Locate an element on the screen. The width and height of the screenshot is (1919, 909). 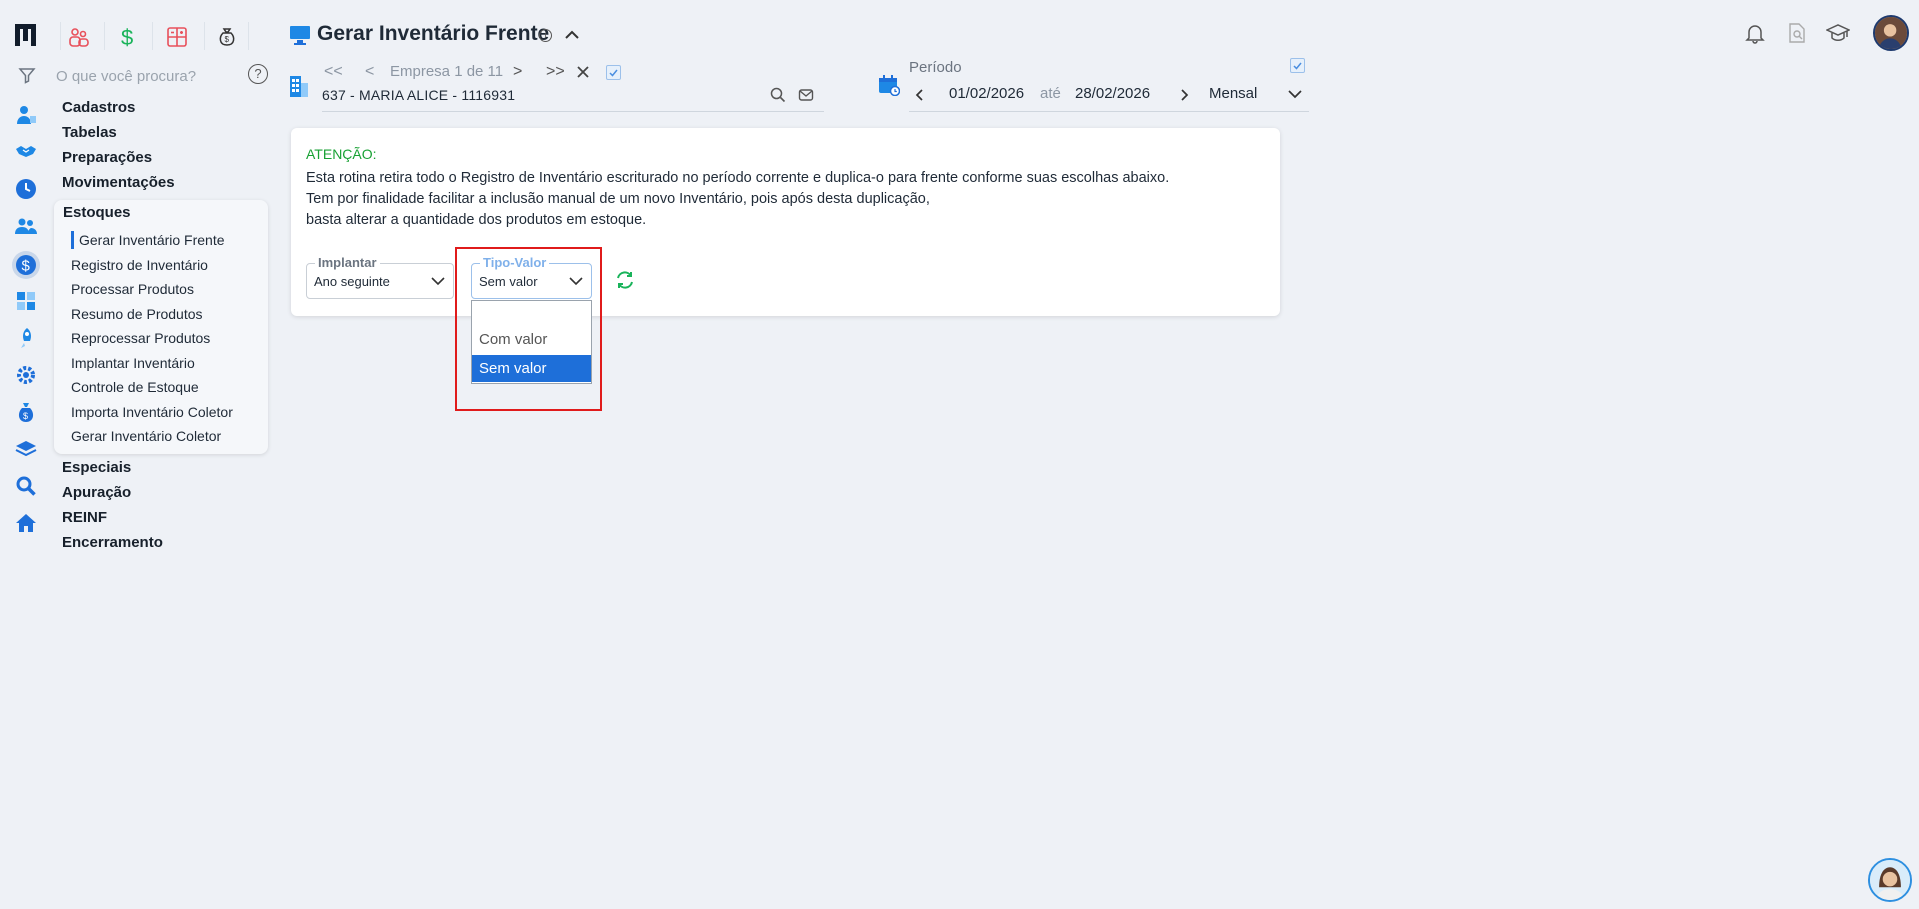
attention-label: ATENÇÃO: is located at coordinates (341, 154).